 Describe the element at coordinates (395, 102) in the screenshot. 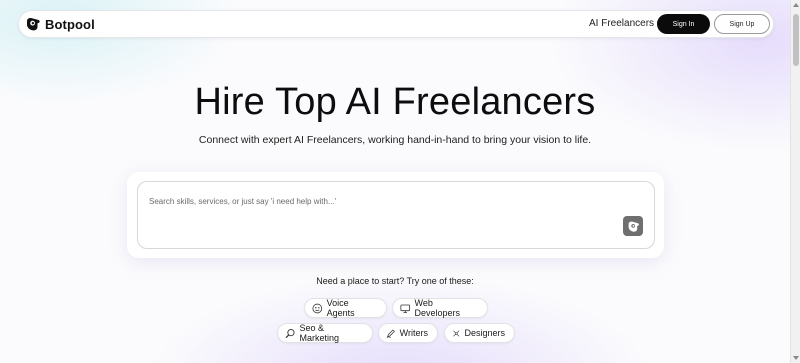

I see `hero-title: Hire Top AI Freelancers` at that location.